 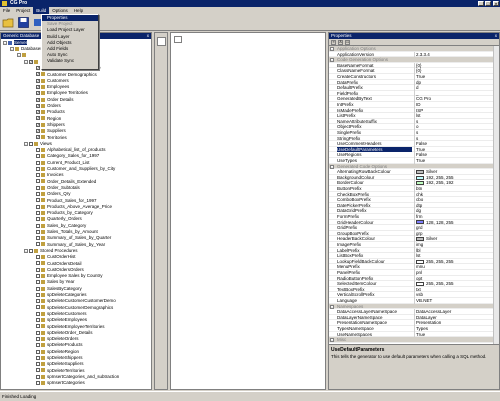 I want to click on property-row: FieldPrefix _, so click(x=414, y=93).